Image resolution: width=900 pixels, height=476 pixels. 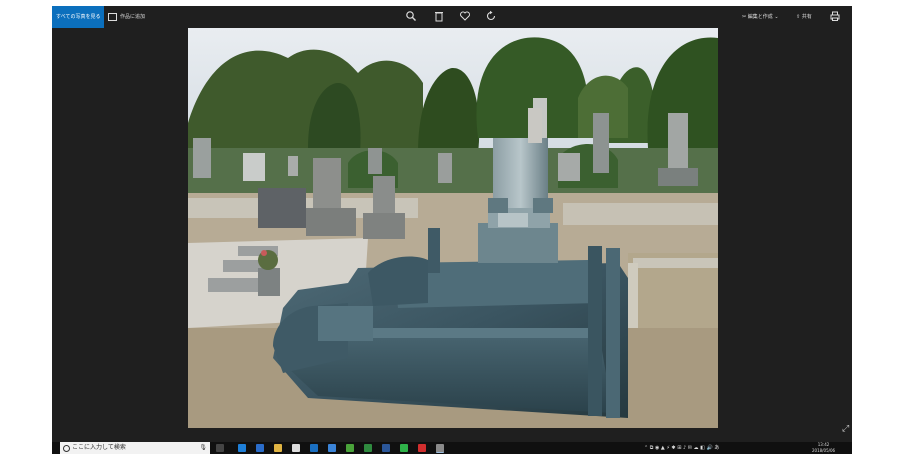 What do you see at coordinates (314, 448) in the screenshot?
I see `mail-icon` at bounding box center [314, 448].